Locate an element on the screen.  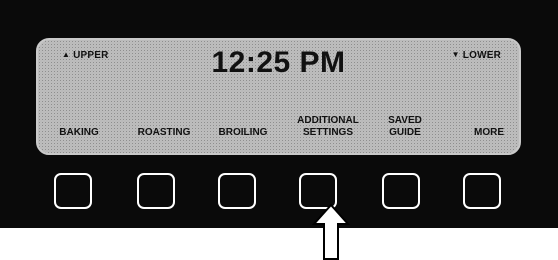
lower-oven-indicator: ▼ LOWER is located at coordinates (476, 55).